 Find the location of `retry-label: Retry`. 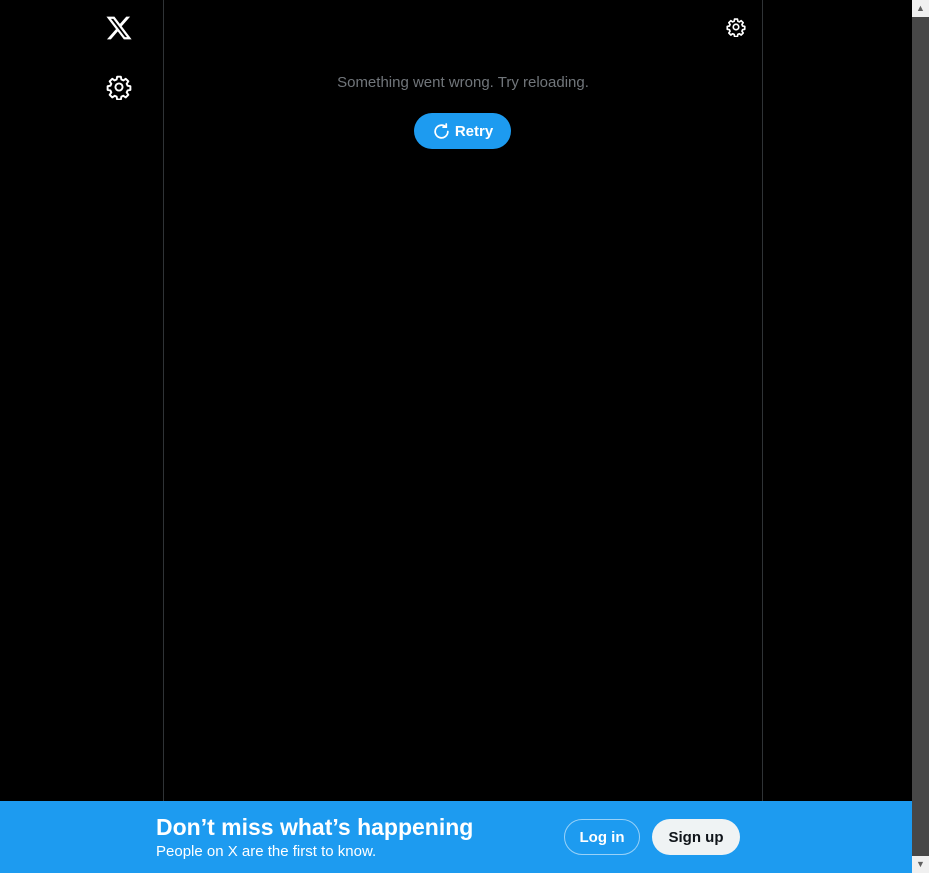

retry-label: Retry is located at coordinates (474, 131).